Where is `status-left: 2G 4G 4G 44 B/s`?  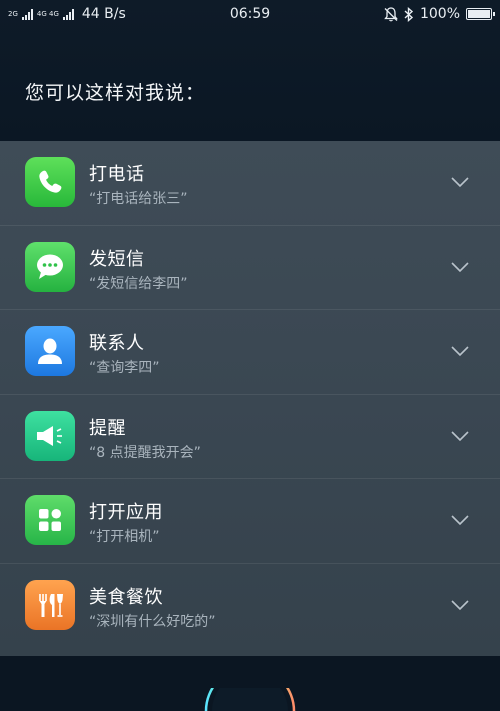 status-left: 2G 4G 4G 44 B/s is located at coordinates (67, 14).